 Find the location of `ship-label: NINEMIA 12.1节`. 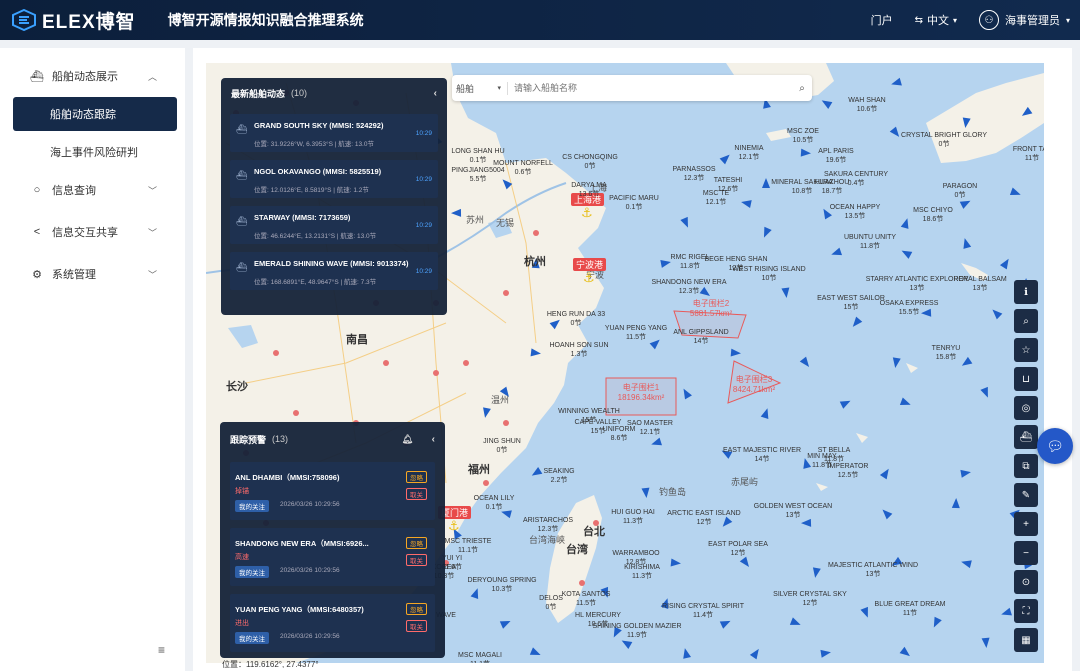

ship-label: NINEMIA 12.1节 is located at coordinates (748, 153).